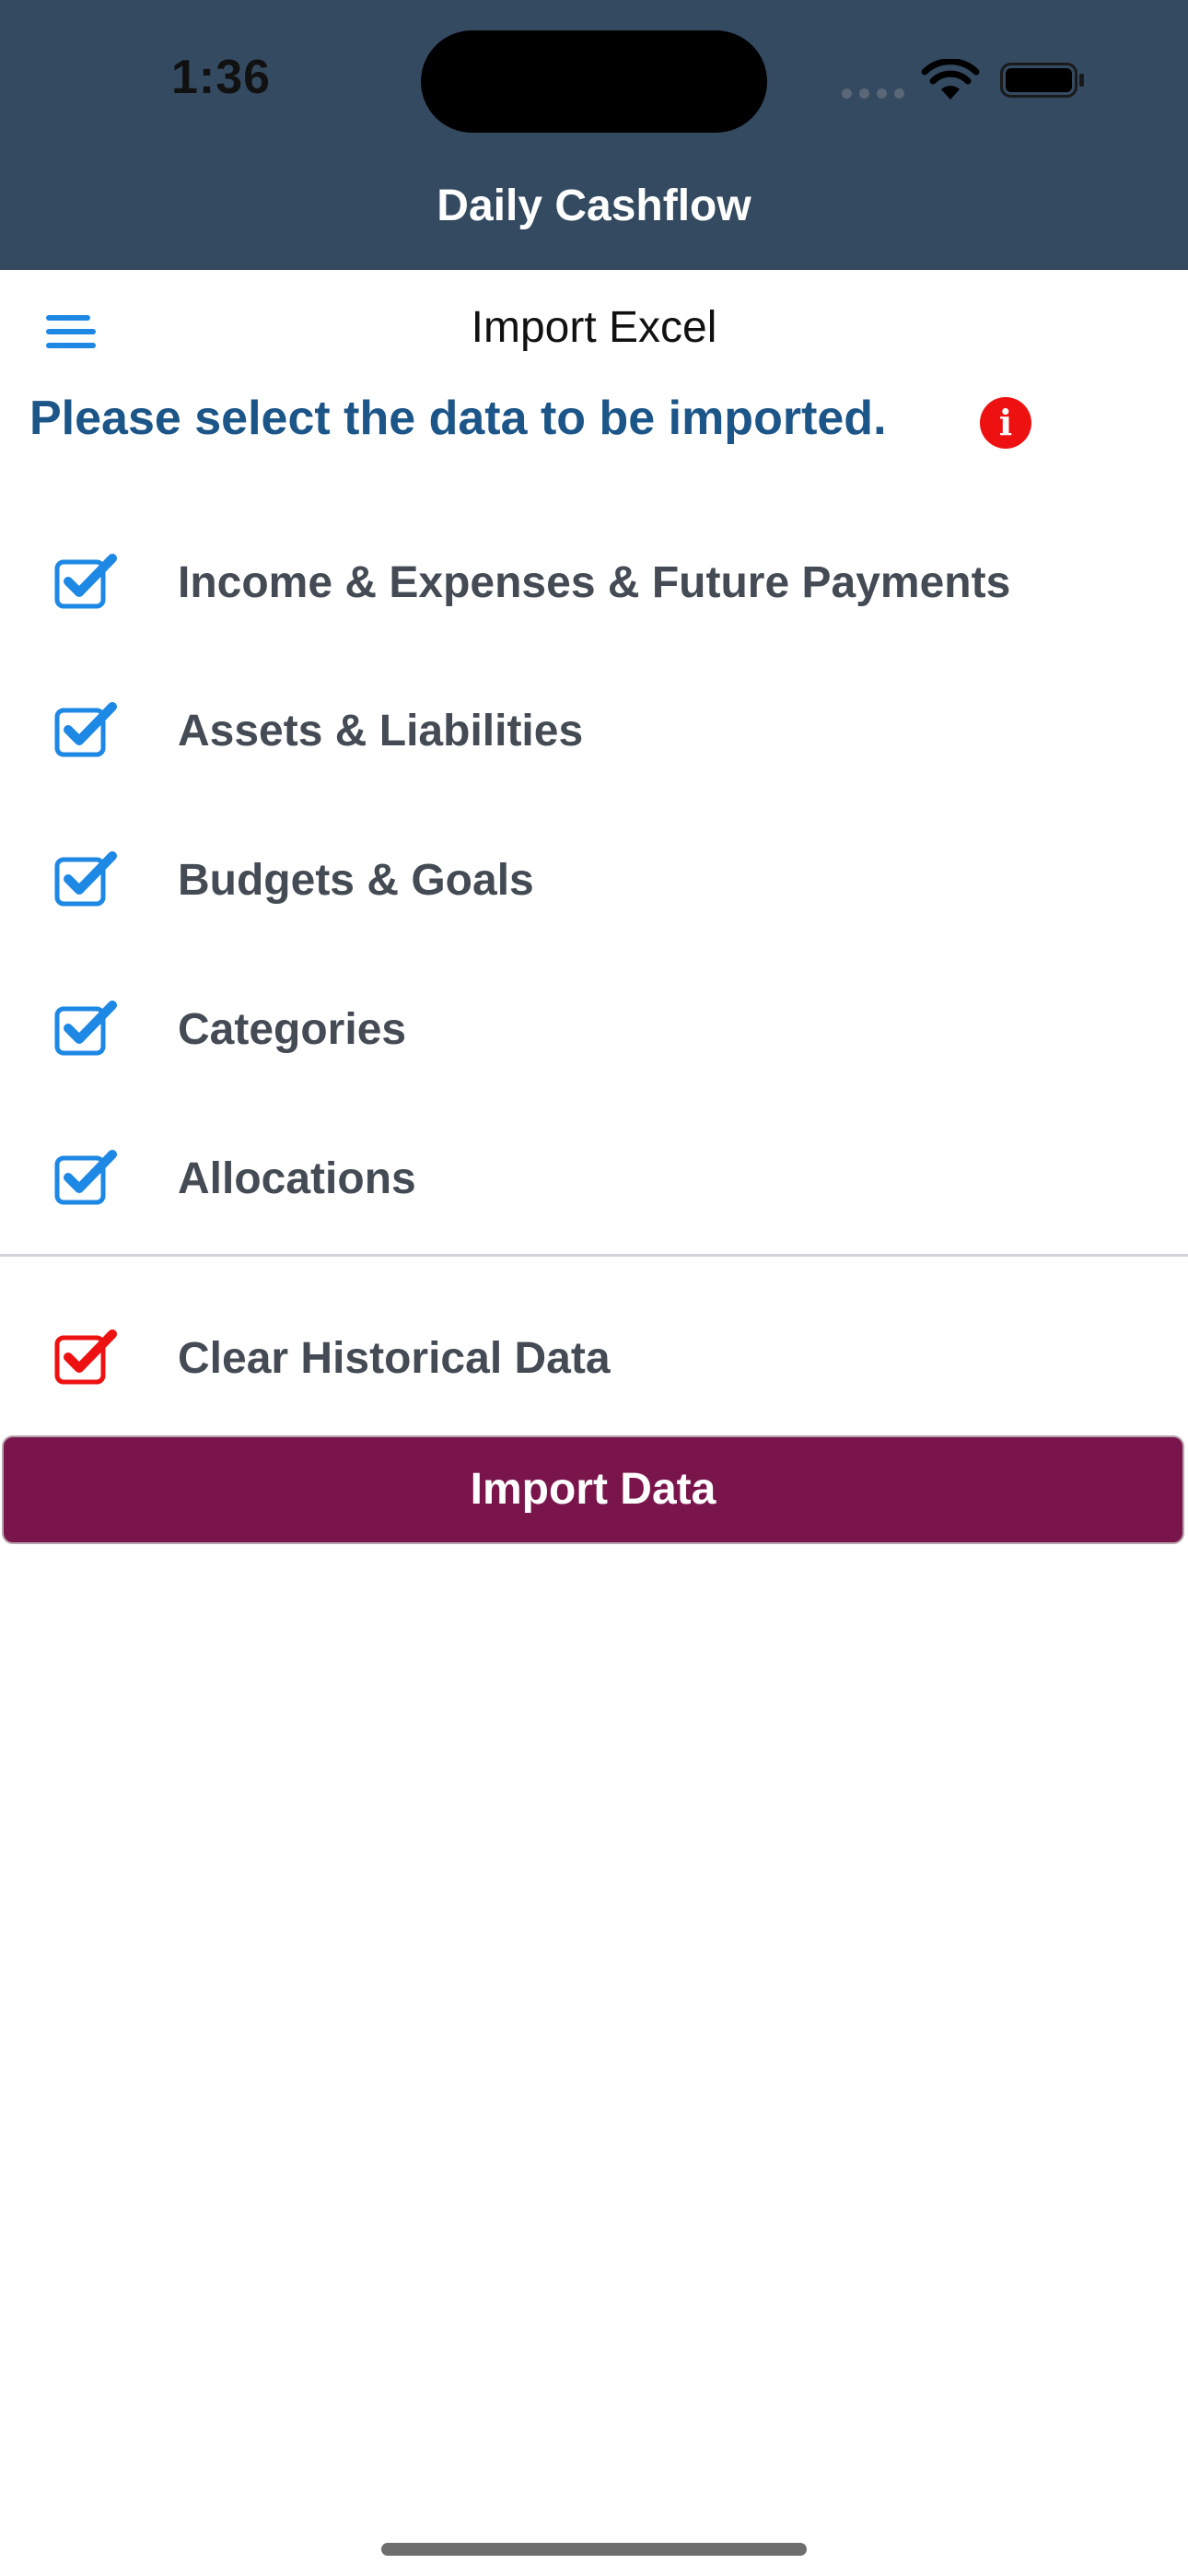  I want to click on page-title: Import Excel, so click(594, 327).